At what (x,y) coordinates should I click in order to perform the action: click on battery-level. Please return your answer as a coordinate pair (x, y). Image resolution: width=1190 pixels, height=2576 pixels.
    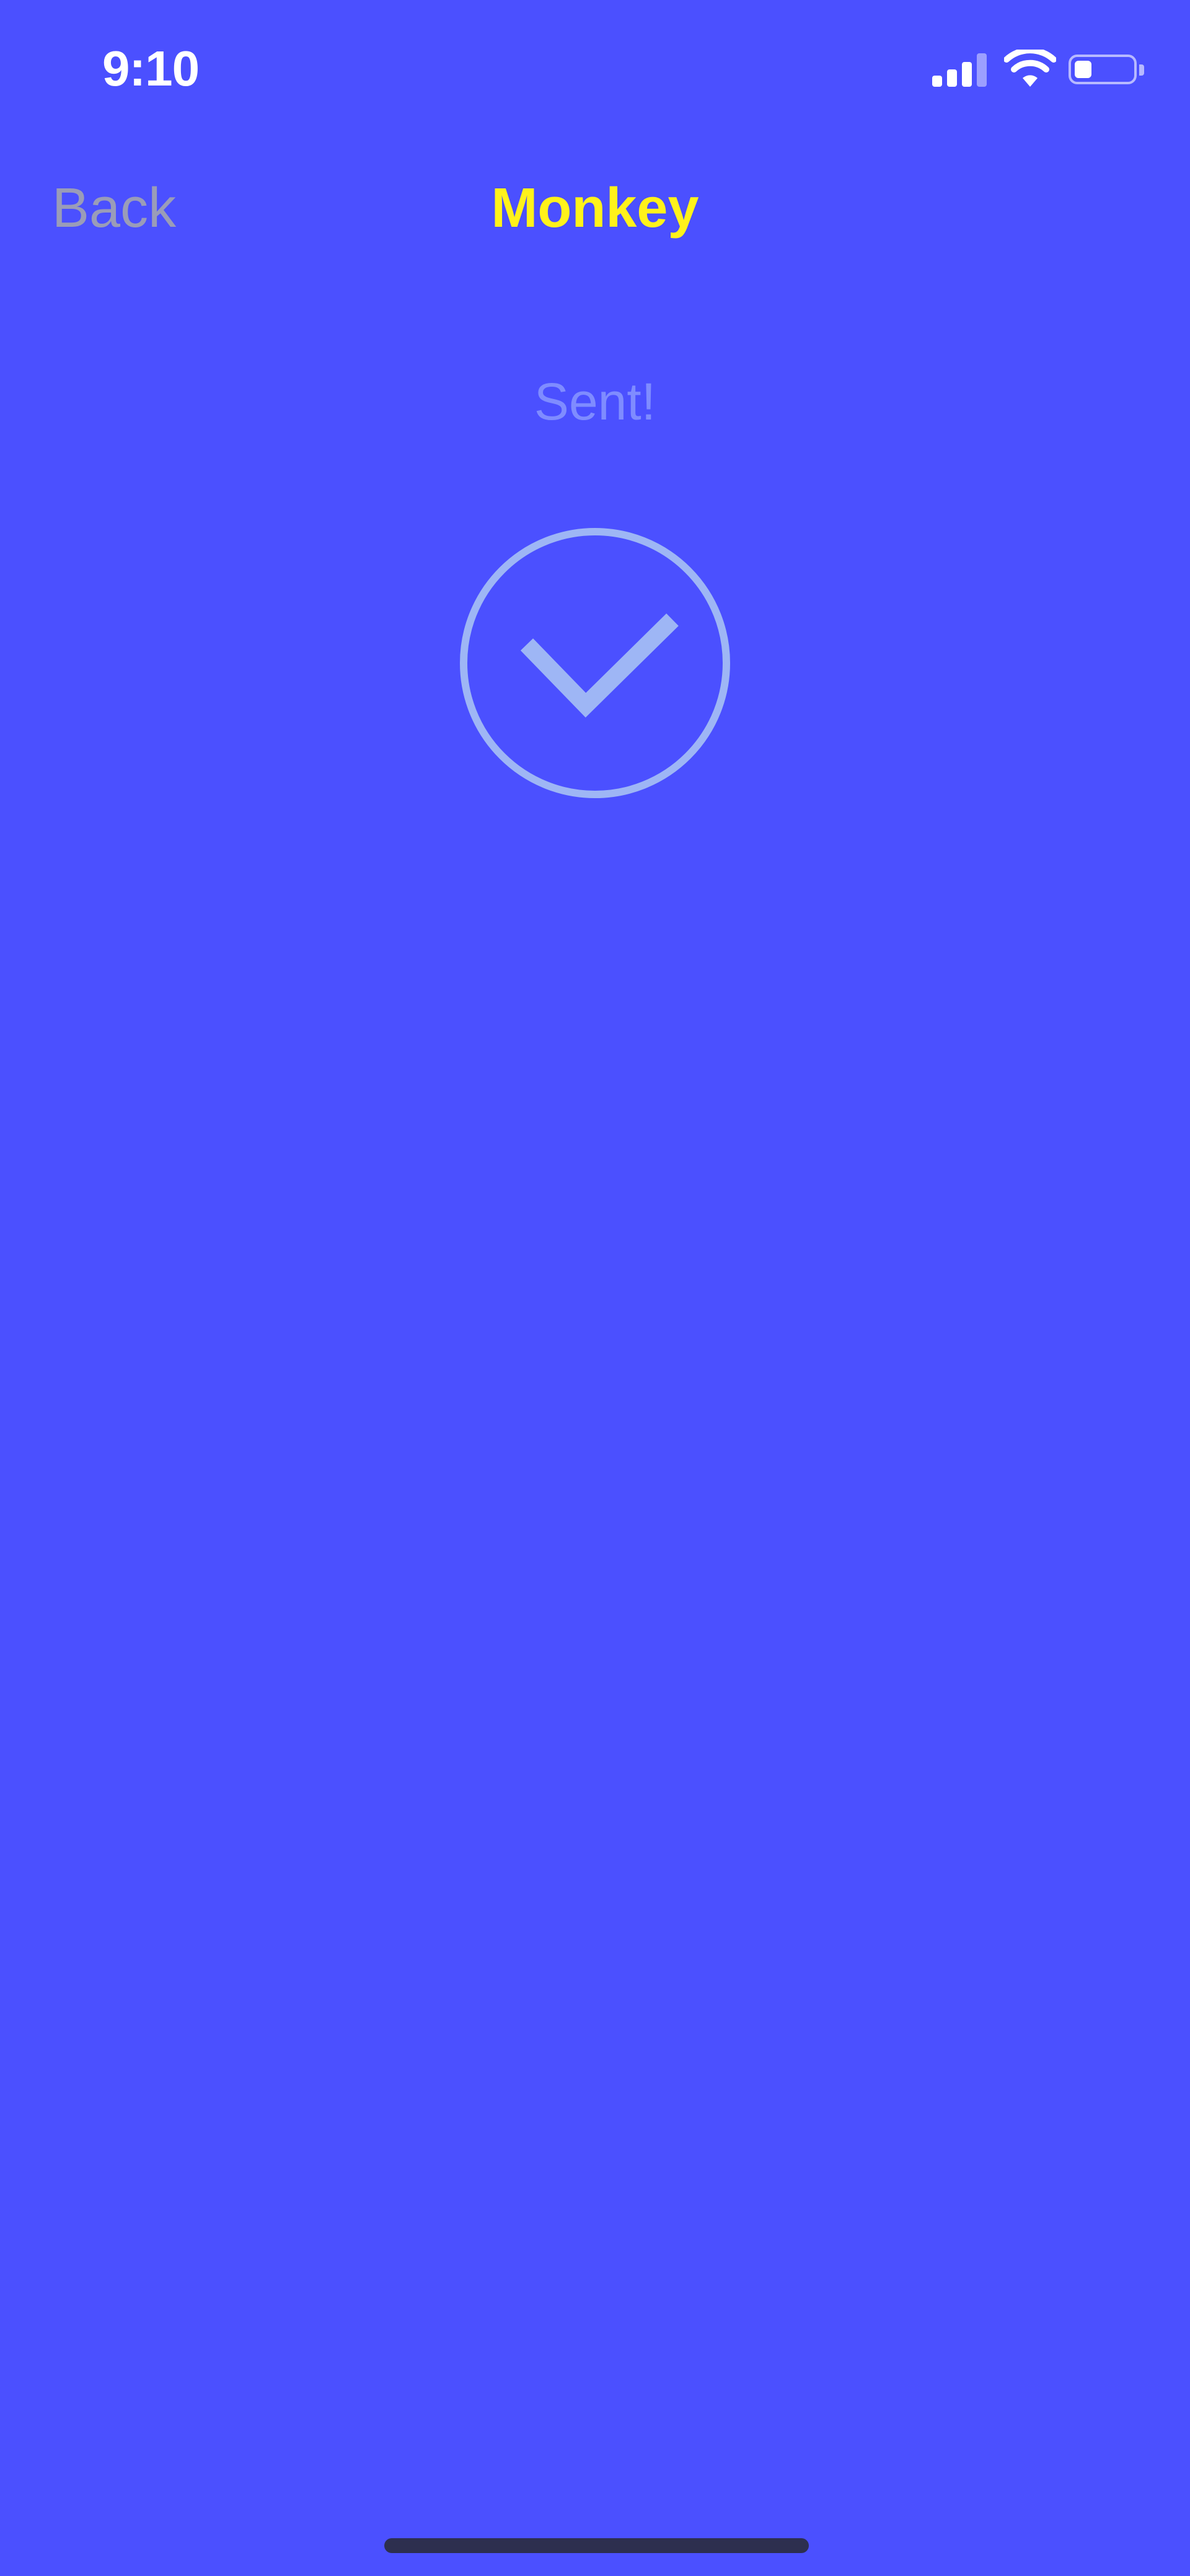
    Looking at the image, I should click on (1083, 70).